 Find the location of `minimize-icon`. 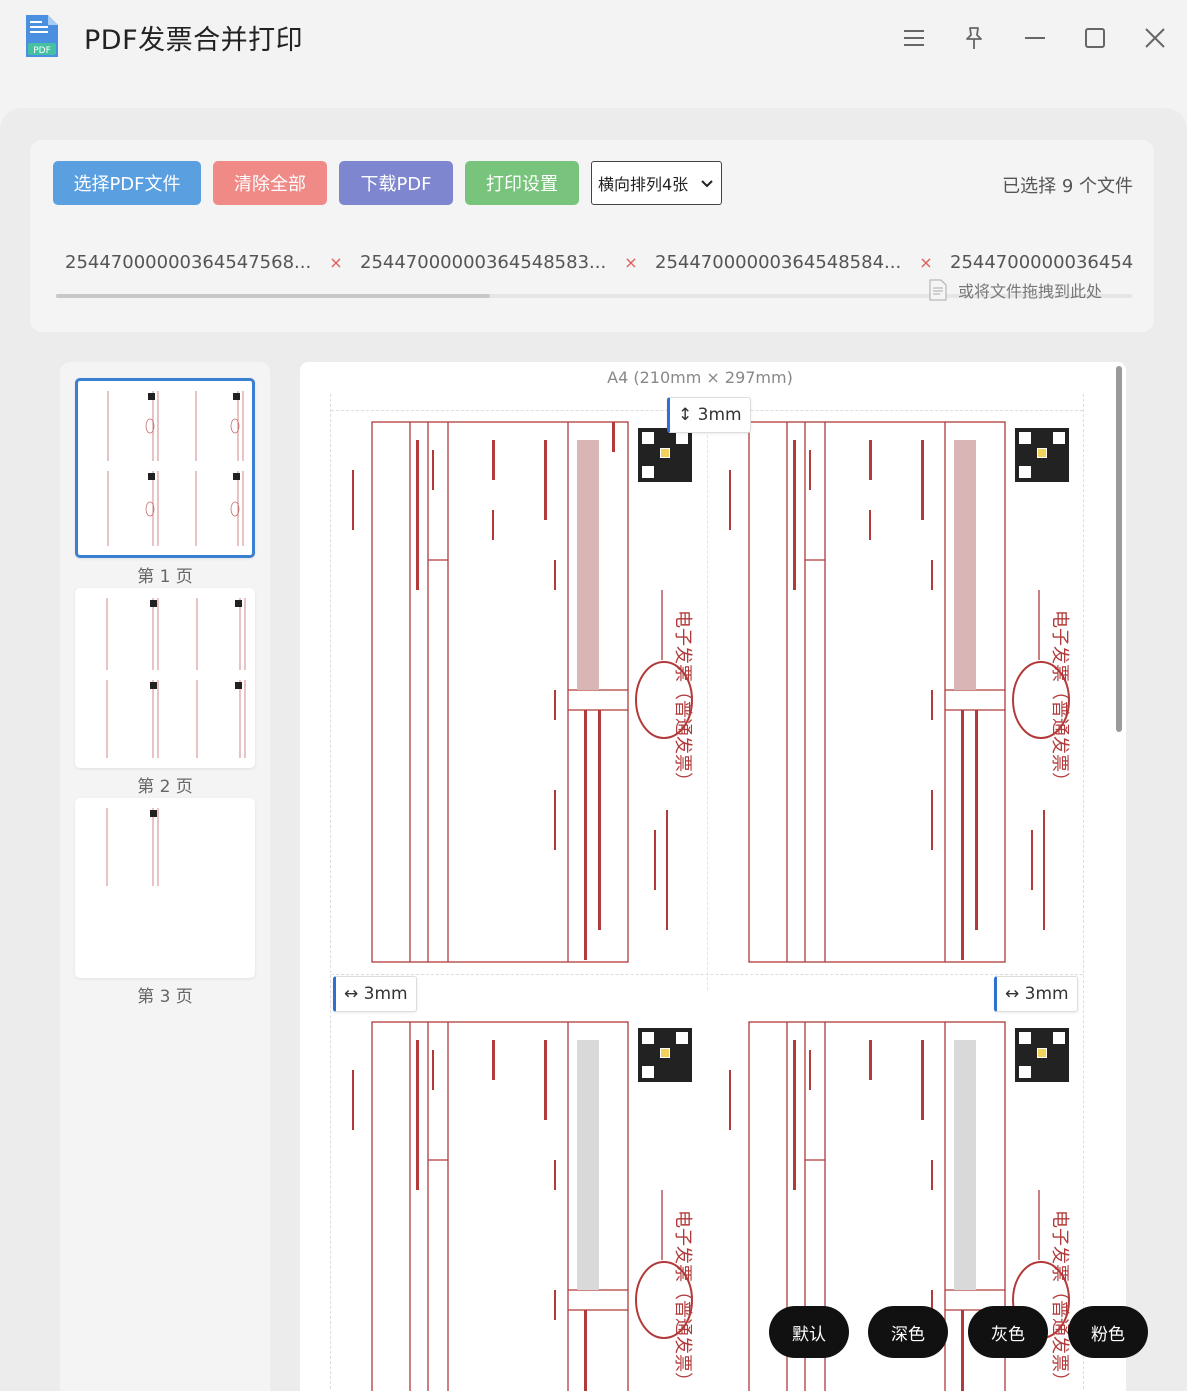

minimize-icon is located at coordinates (1035, 38).